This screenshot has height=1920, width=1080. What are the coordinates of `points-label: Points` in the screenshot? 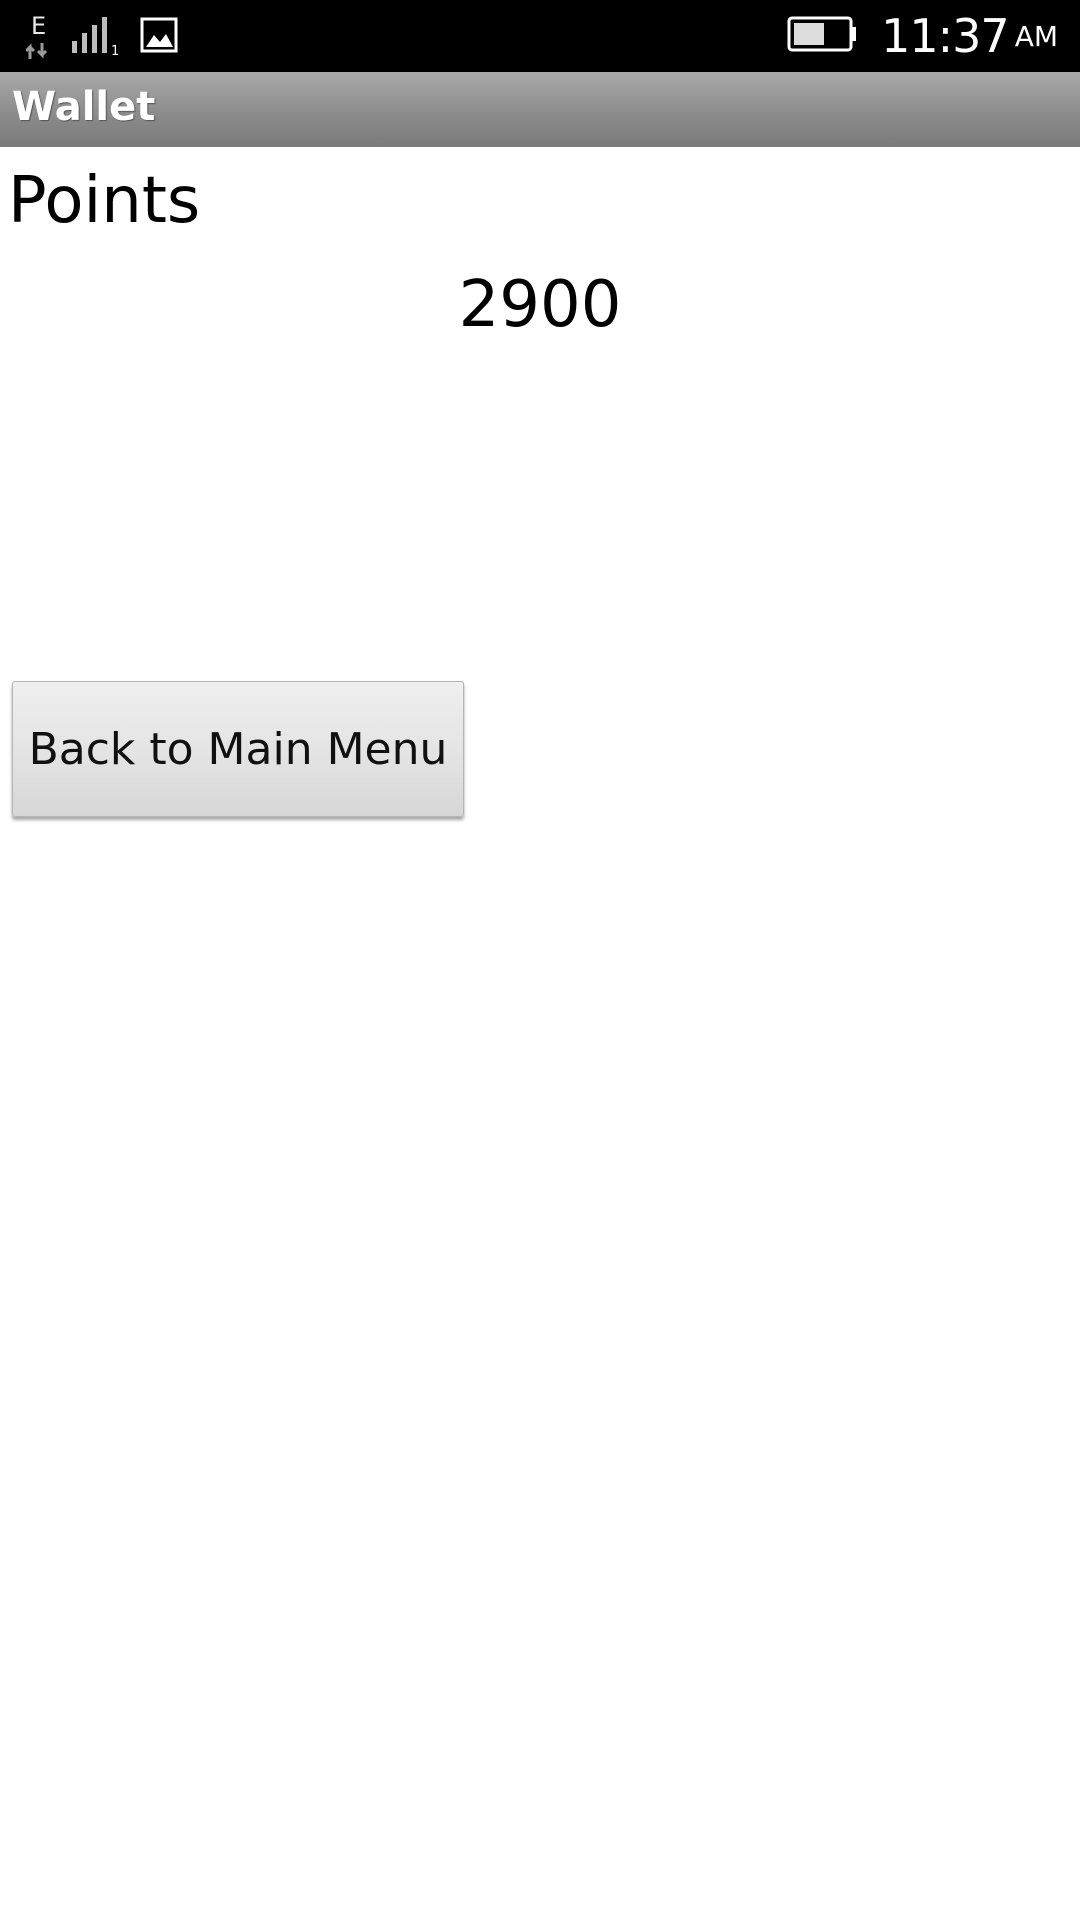 It's located at (104, 201).